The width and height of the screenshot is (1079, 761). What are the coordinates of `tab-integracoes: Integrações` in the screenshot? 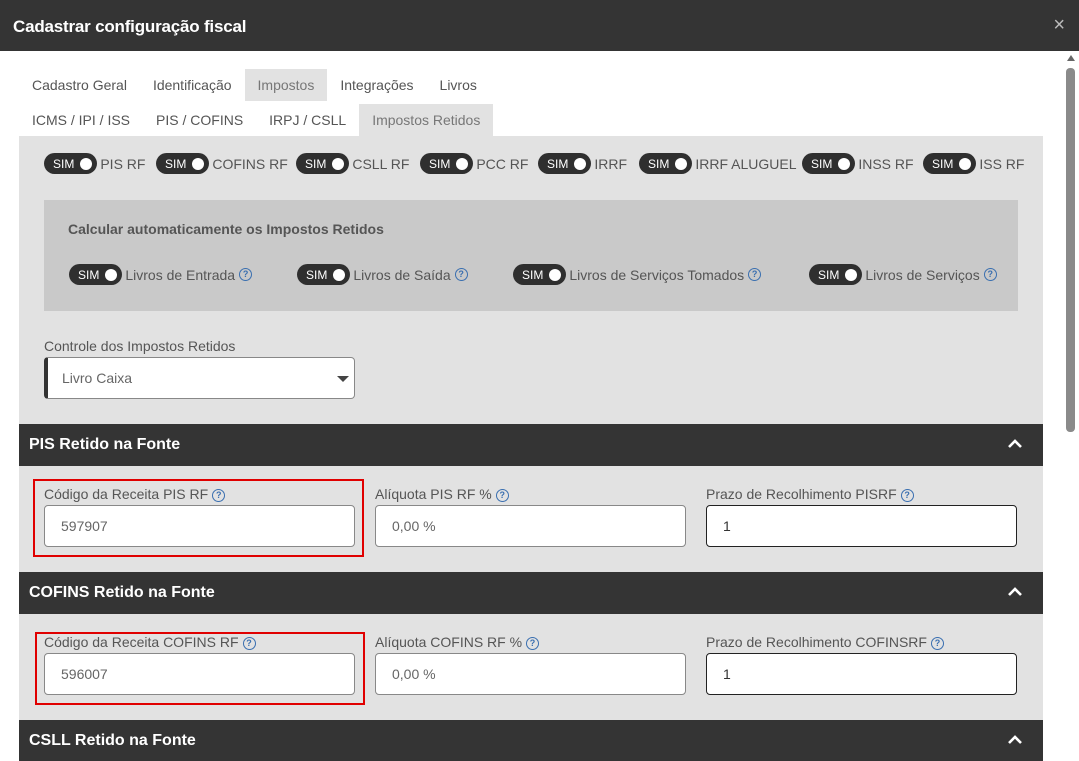 It's located at (376, 85).